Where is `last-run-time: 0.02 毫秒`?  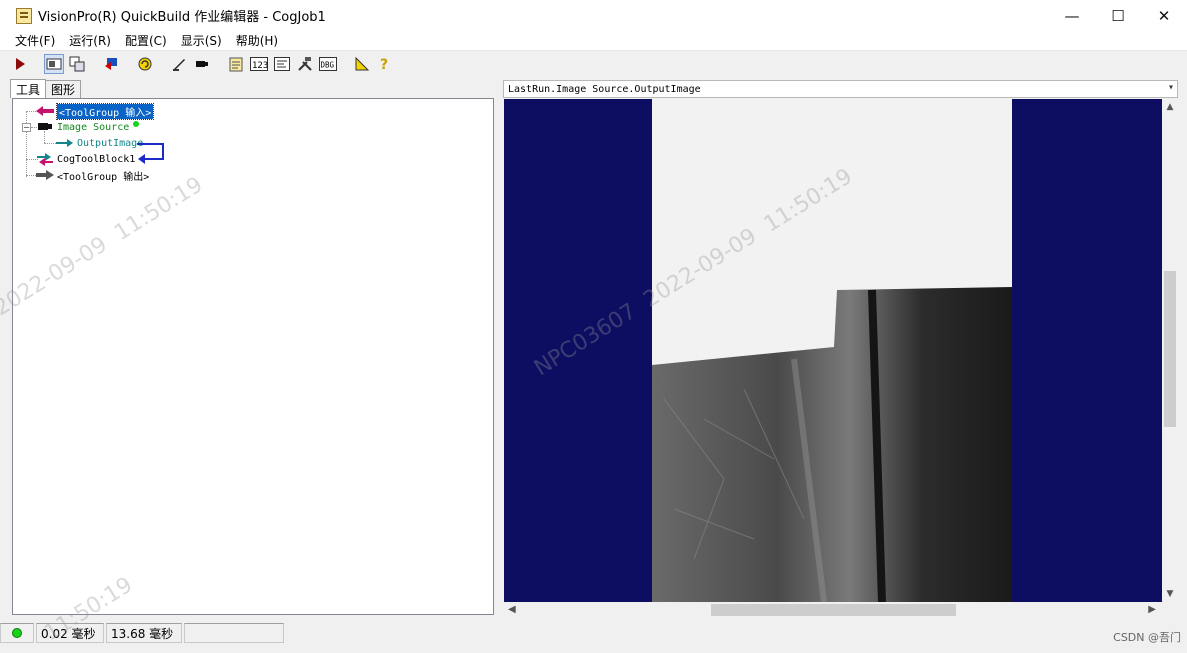
last-run-time: 0.02 毫秒 is located at coordinates (70, 633).